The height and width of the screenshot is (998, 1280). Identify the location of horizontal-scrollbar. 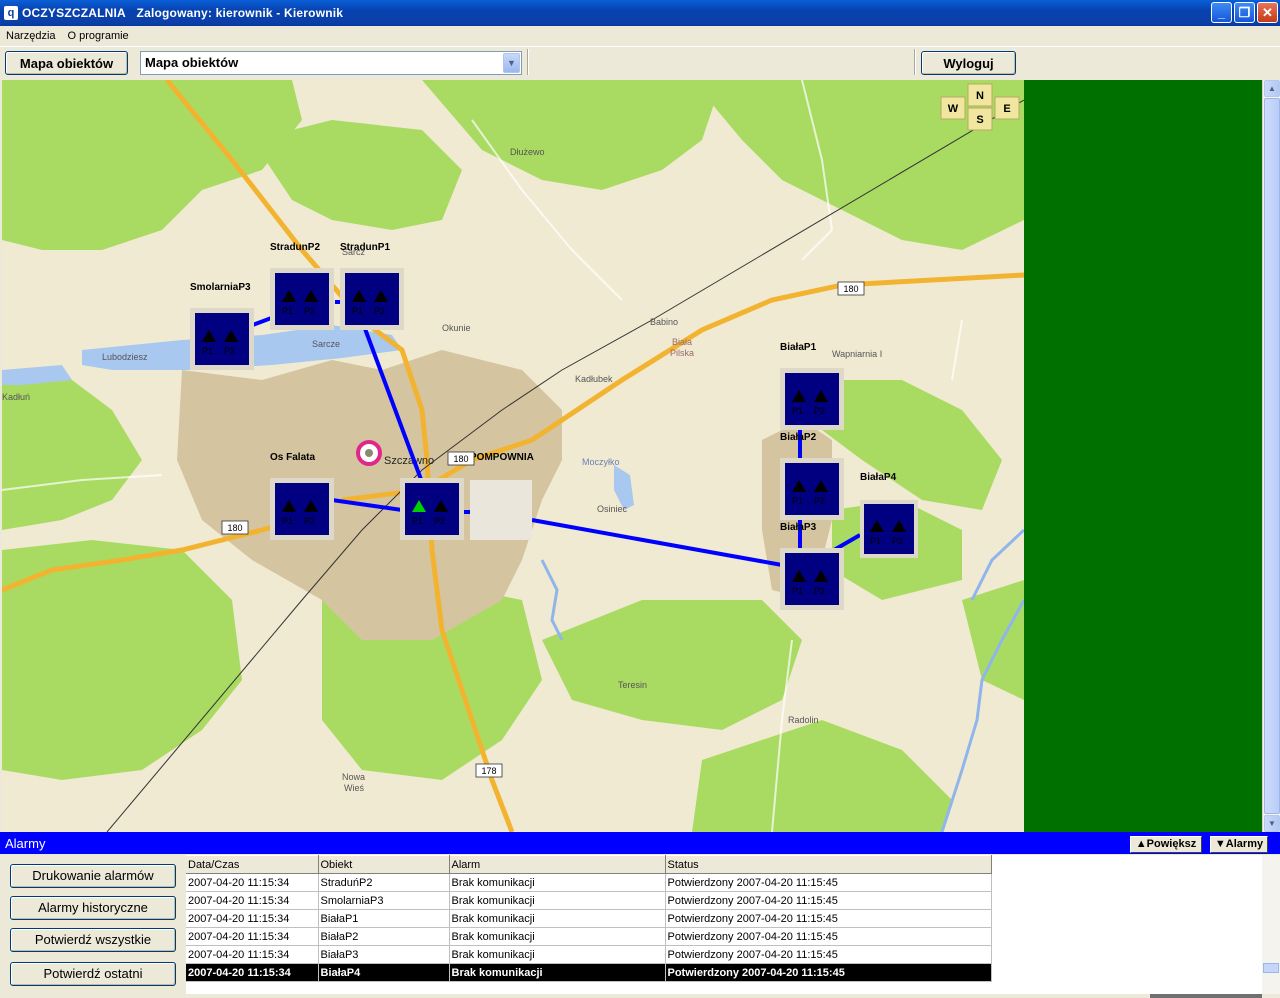
(1206, 996).